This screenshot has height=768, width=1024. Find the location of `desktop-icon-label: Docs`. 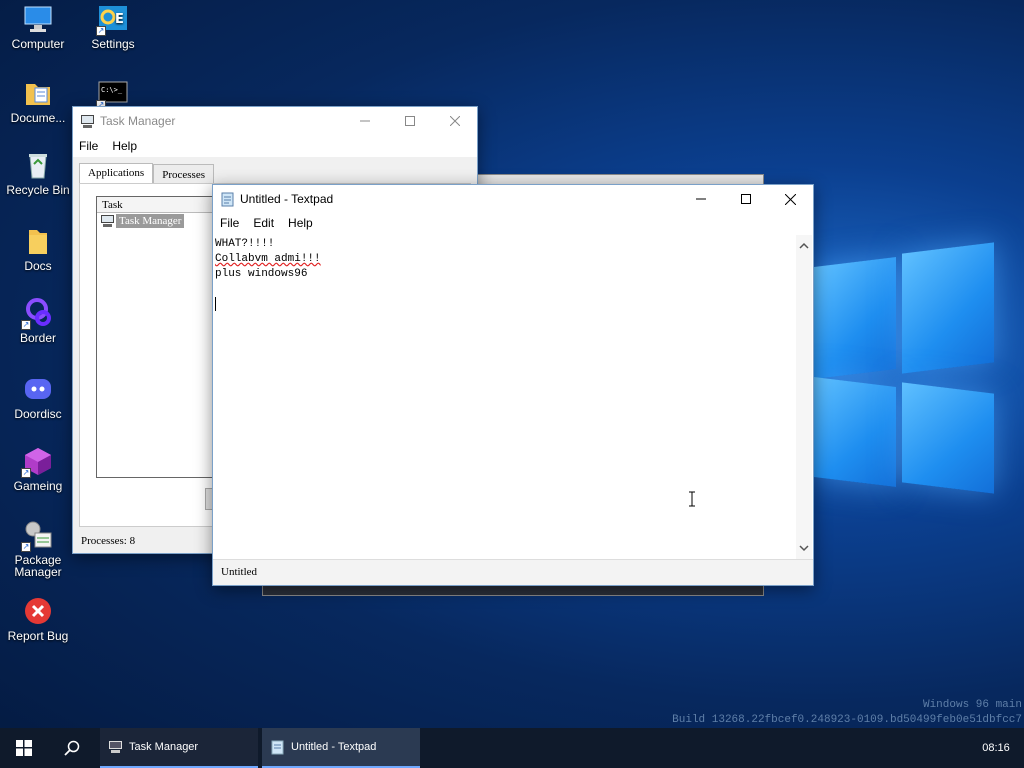

desktop-icon-label: Docs is located at coordinates (38, 266).